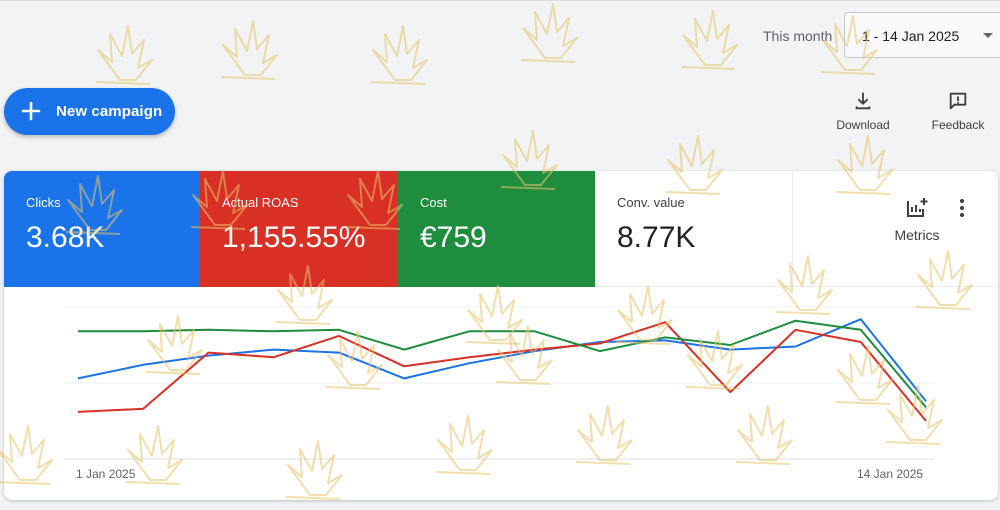 The width and height of the screenshot is (1000, 510). What do you see at coordinates (656, 237) in the screenshot?
I see `metric-value: 8.77K` at bounding box center [656, 237].